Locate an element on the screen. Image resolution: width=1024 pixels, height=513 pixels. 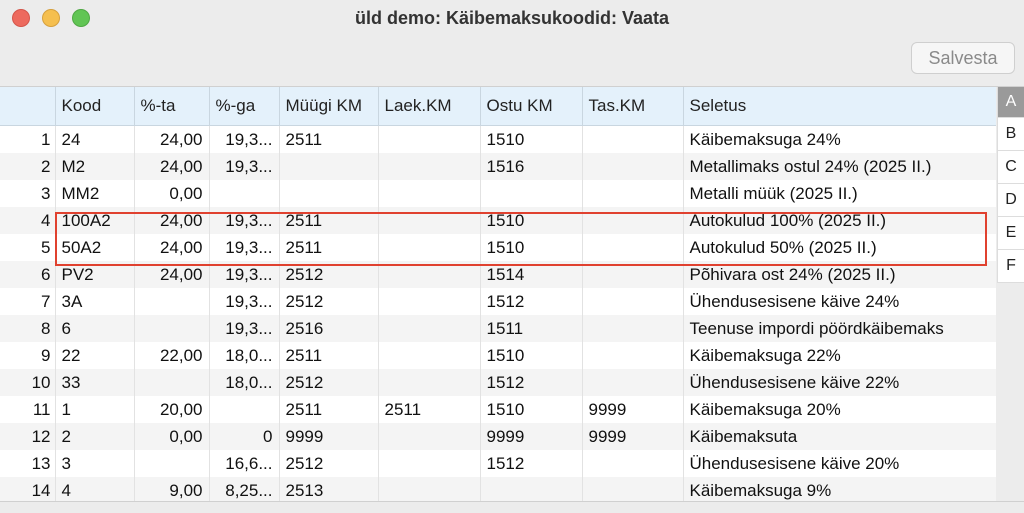
table-cell: 2512 is located at coordinates (329, 274).